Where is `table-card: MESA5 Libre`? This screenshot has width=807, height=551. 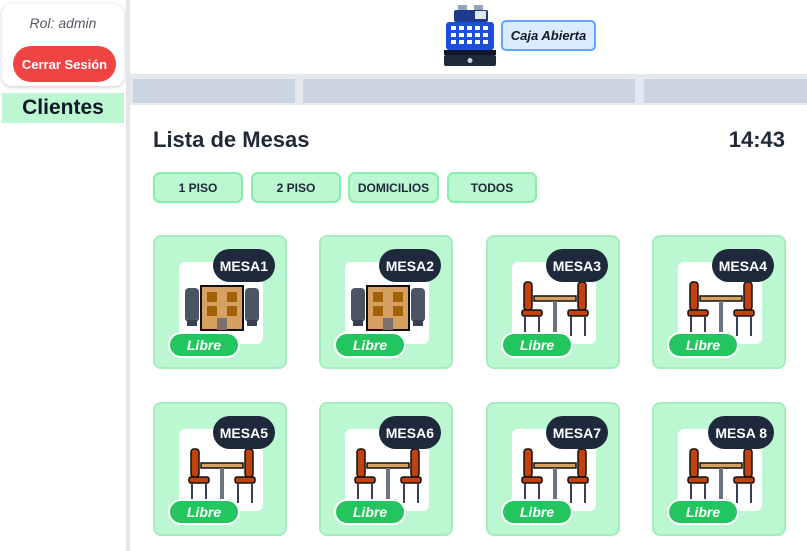
table-card: MESA5 Libre is located at coordinates (220, 469).